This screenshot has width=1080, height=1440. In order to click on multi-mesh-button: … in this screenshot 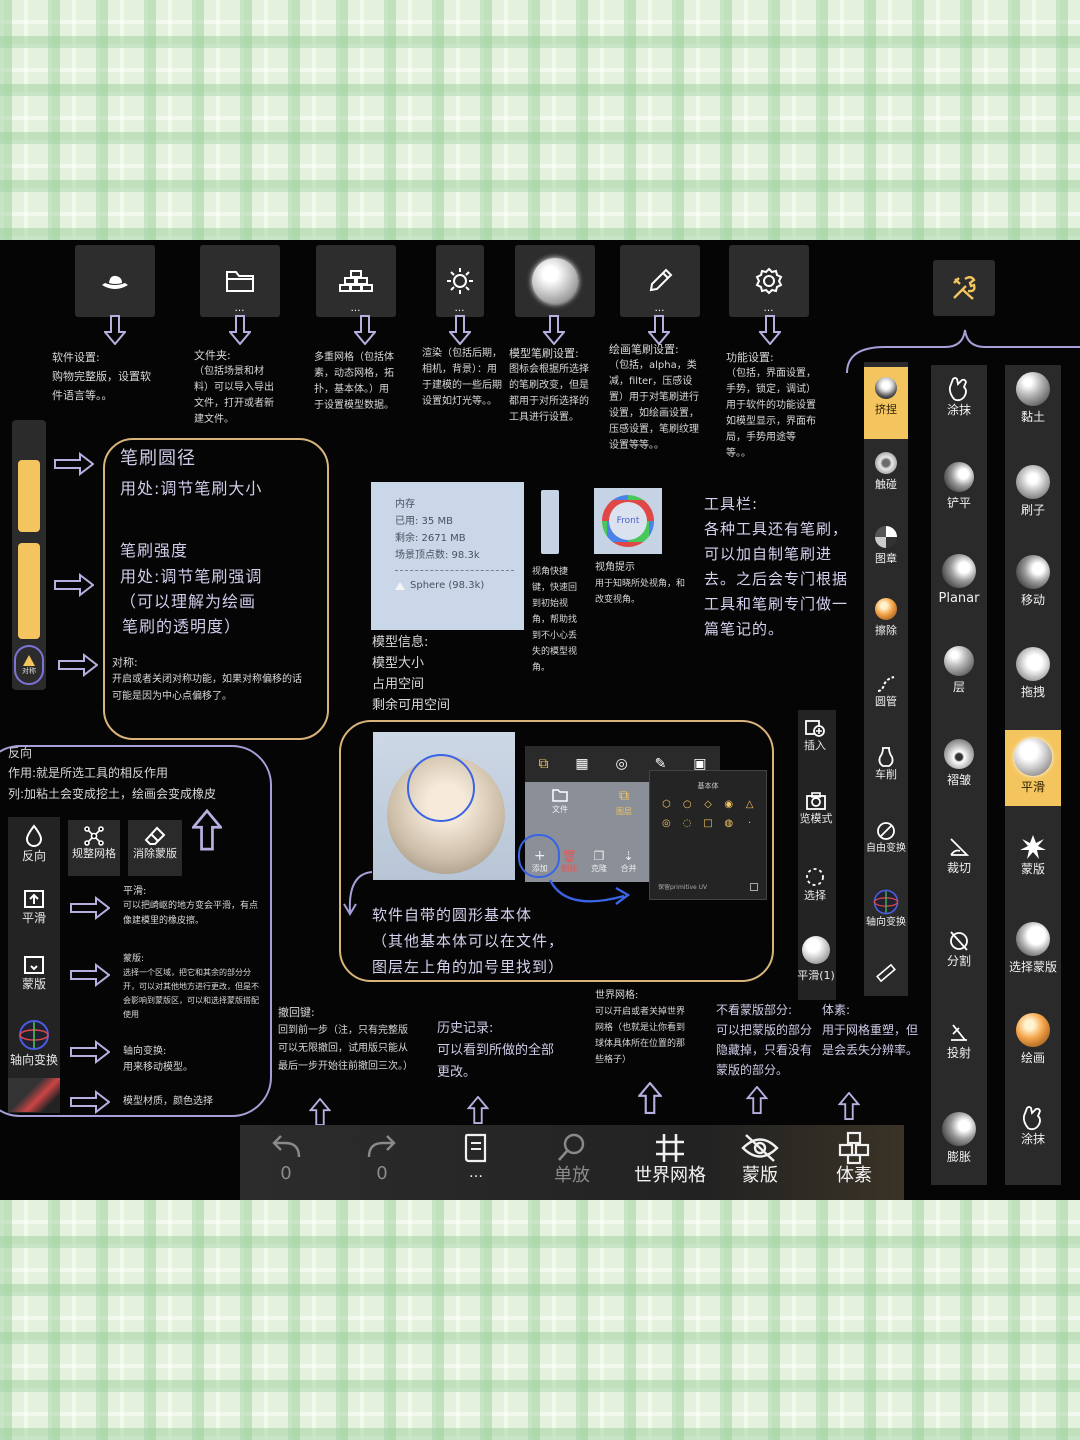, I will do `click(356, 281)`.